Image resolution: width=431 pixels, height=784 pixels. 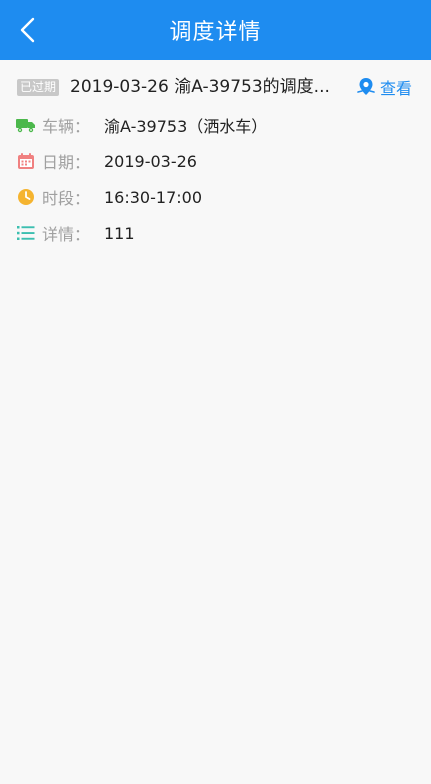 I want to click on back-button, so click(x=28, y=30).